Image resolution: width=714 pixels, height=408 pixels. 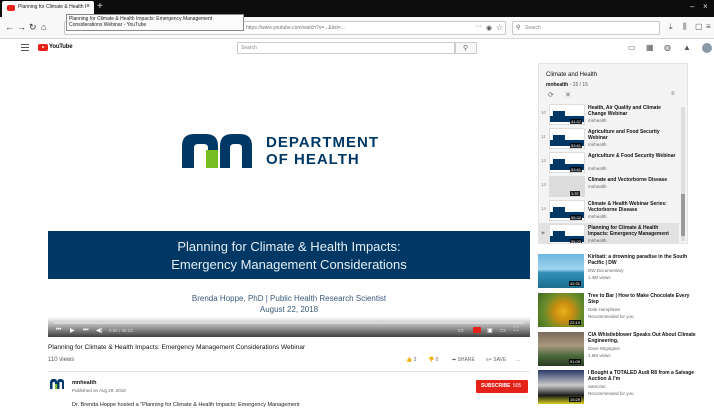 What do you see at coordinates (217, 151) in the screenshot?
I see `mn-logo-icon` at bounding box center [217, 151].